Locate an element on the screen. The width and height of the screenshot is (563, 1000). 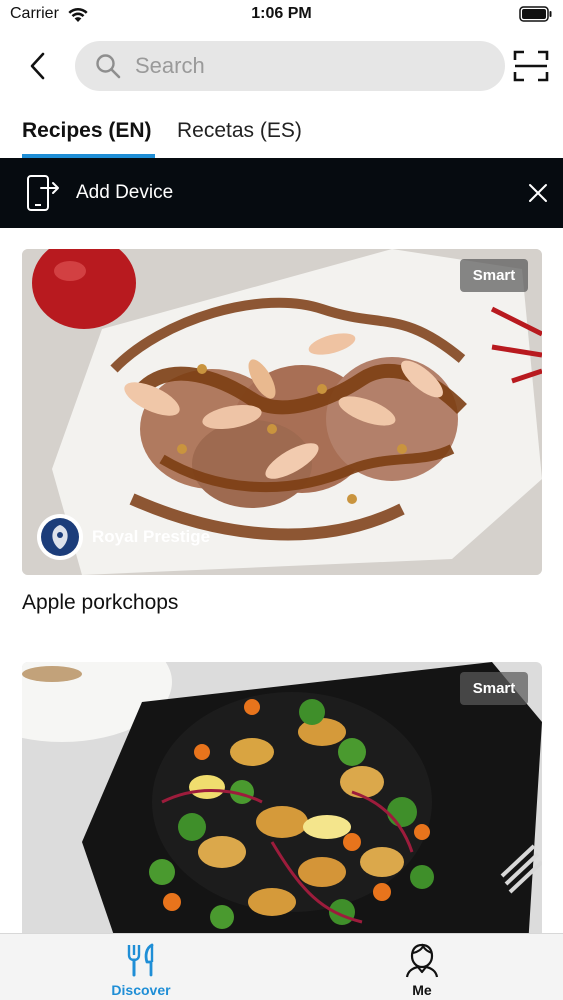
person-icon is located at coordinates (422, 960).